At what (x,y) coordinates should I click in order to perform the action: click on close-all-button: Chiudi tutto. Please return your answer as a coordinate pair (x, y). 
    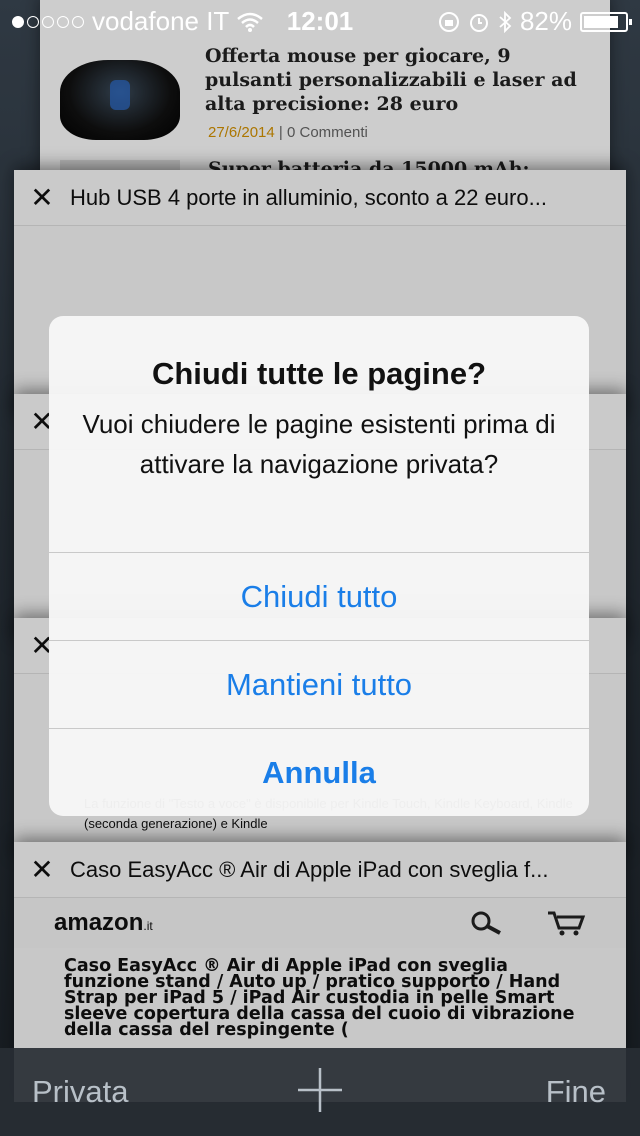
    Looking at the image, I should click on (319, 596).